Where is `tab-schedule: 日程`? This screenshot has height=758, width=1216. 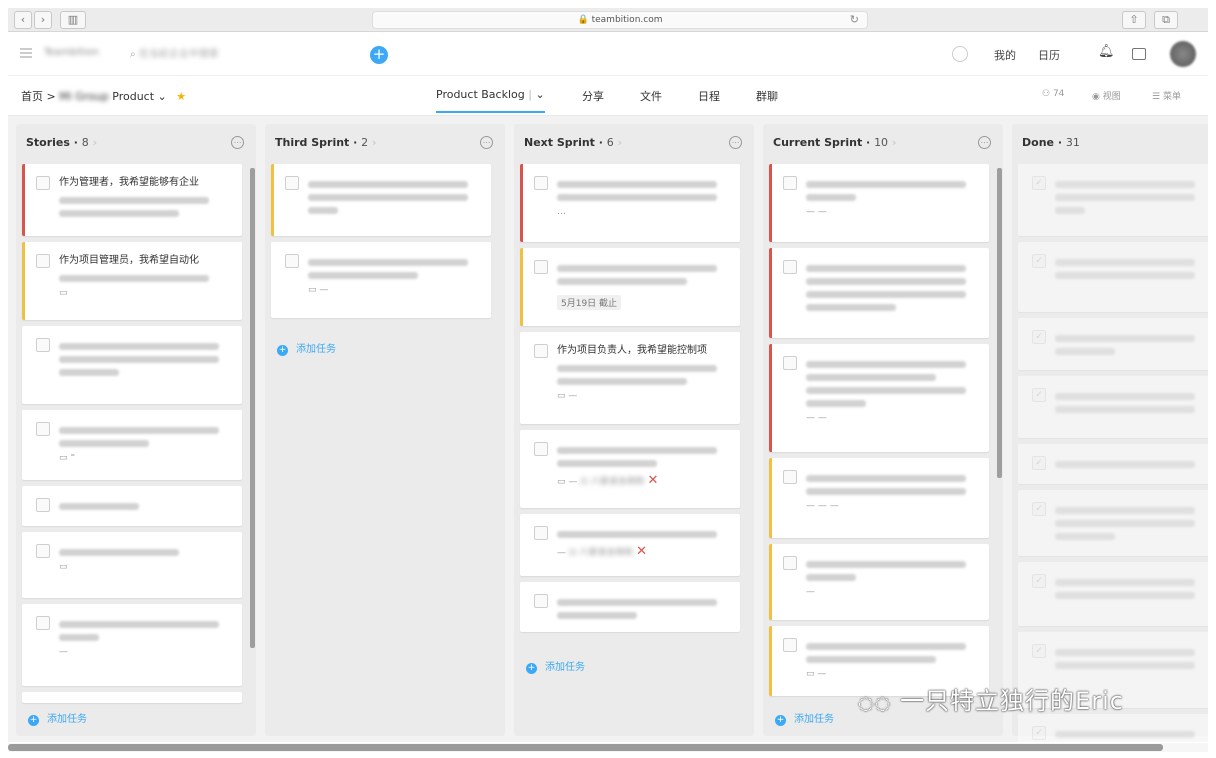
tab-schedule: 日程 is located at coordinates (709, 96).